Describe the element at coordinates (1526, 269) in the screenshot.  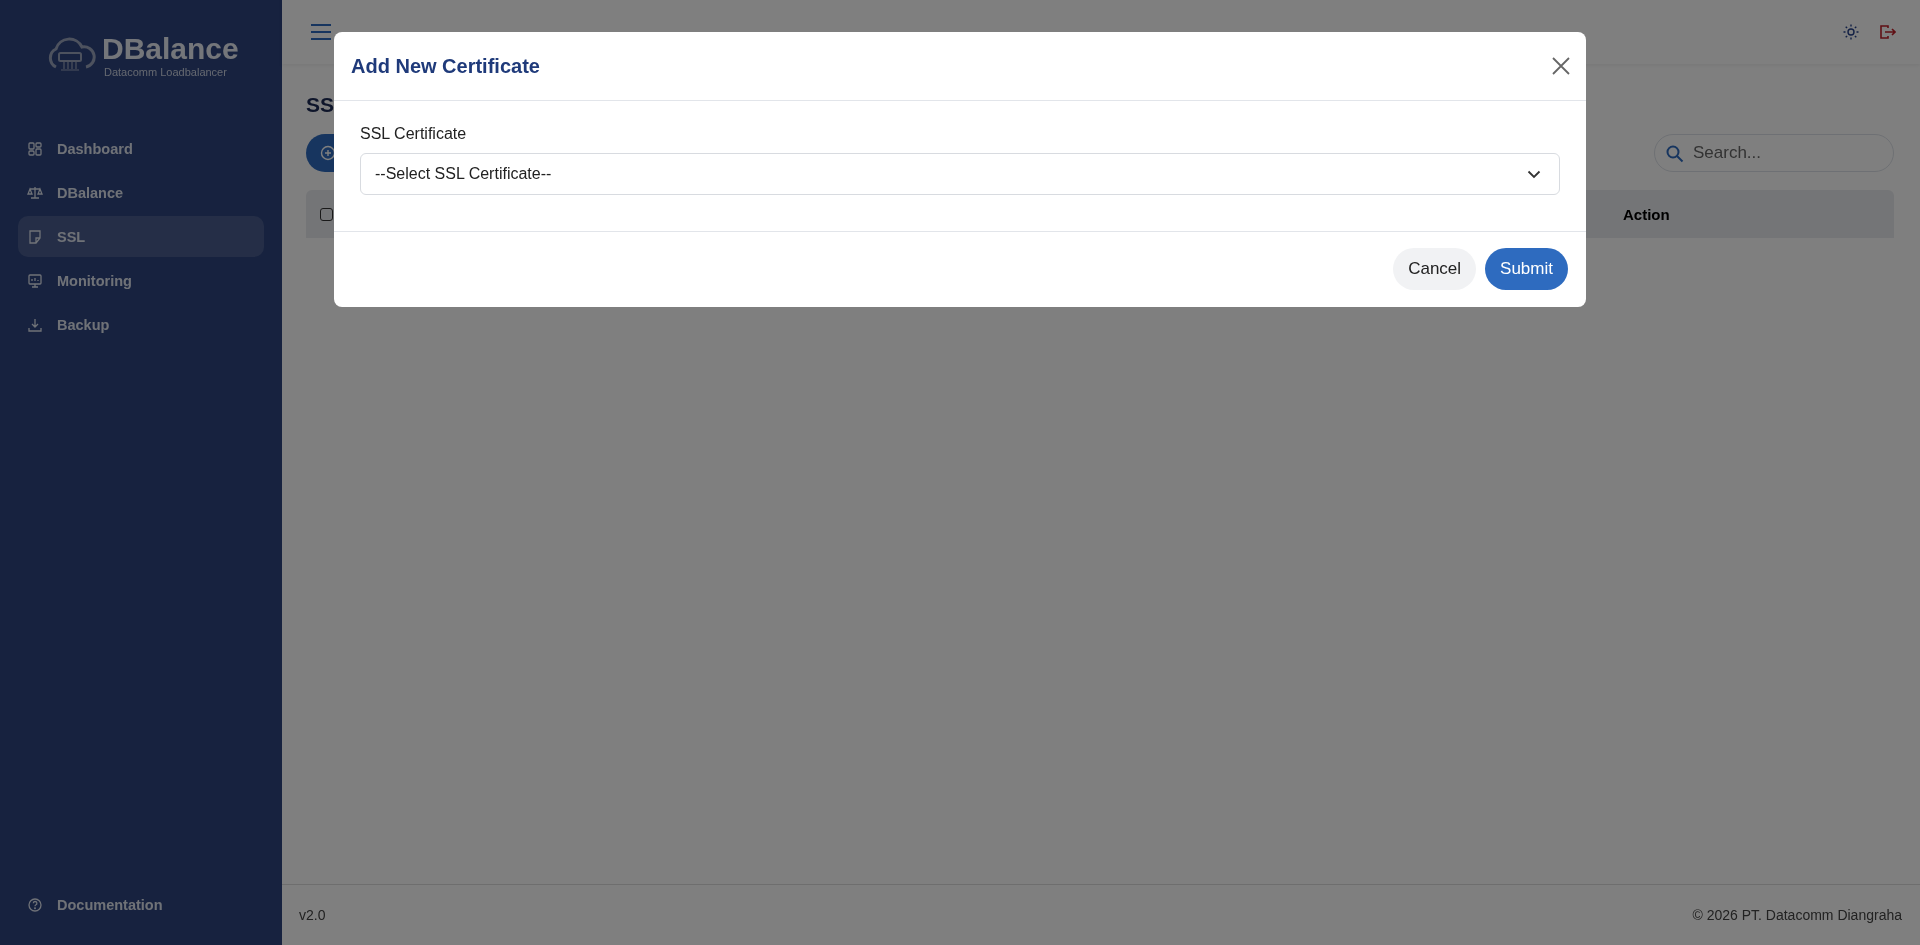
I see `submit-button: Submit` at that location.